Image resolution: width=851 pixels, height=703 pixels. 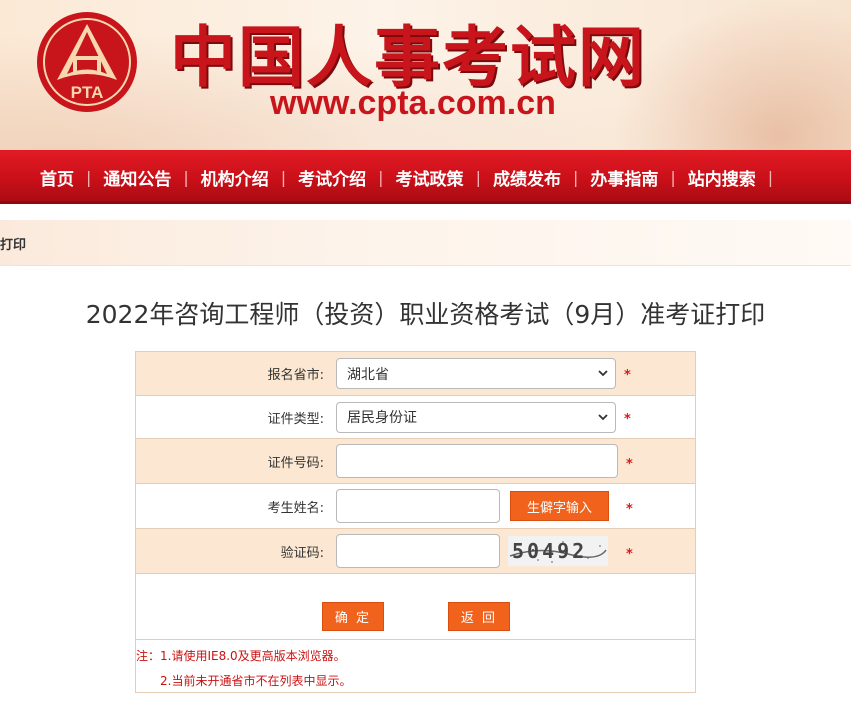 What do you see at coordinates (425, 243) in the screenshot?
I see `breadcrumb-bar: 打印` at bounding box center [425, 243].